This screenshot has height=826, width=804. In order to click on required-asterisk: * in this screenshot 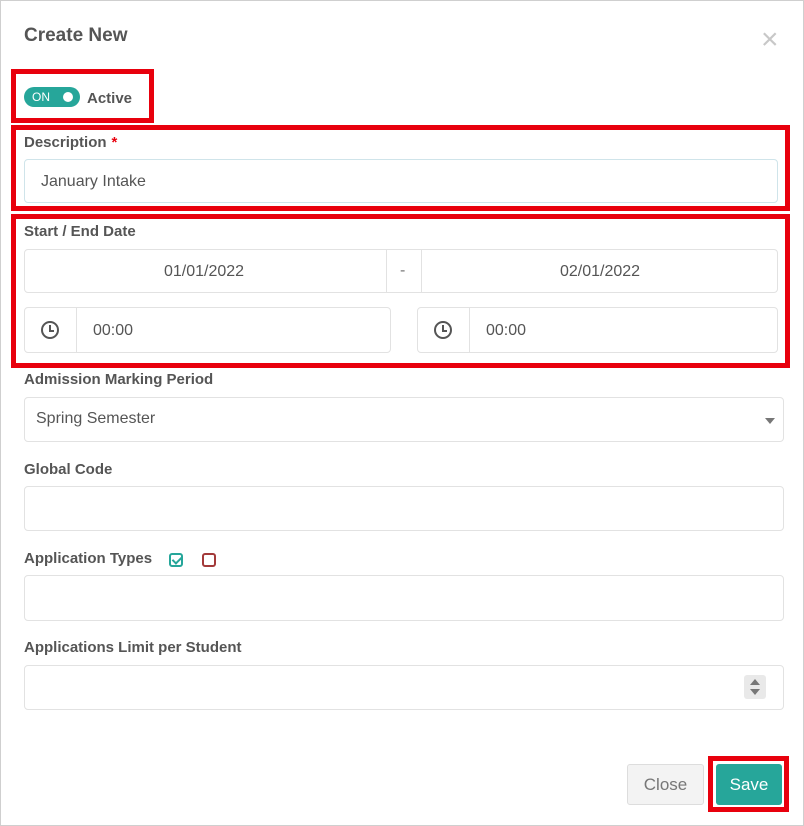, I will do `click(114, 142)`.